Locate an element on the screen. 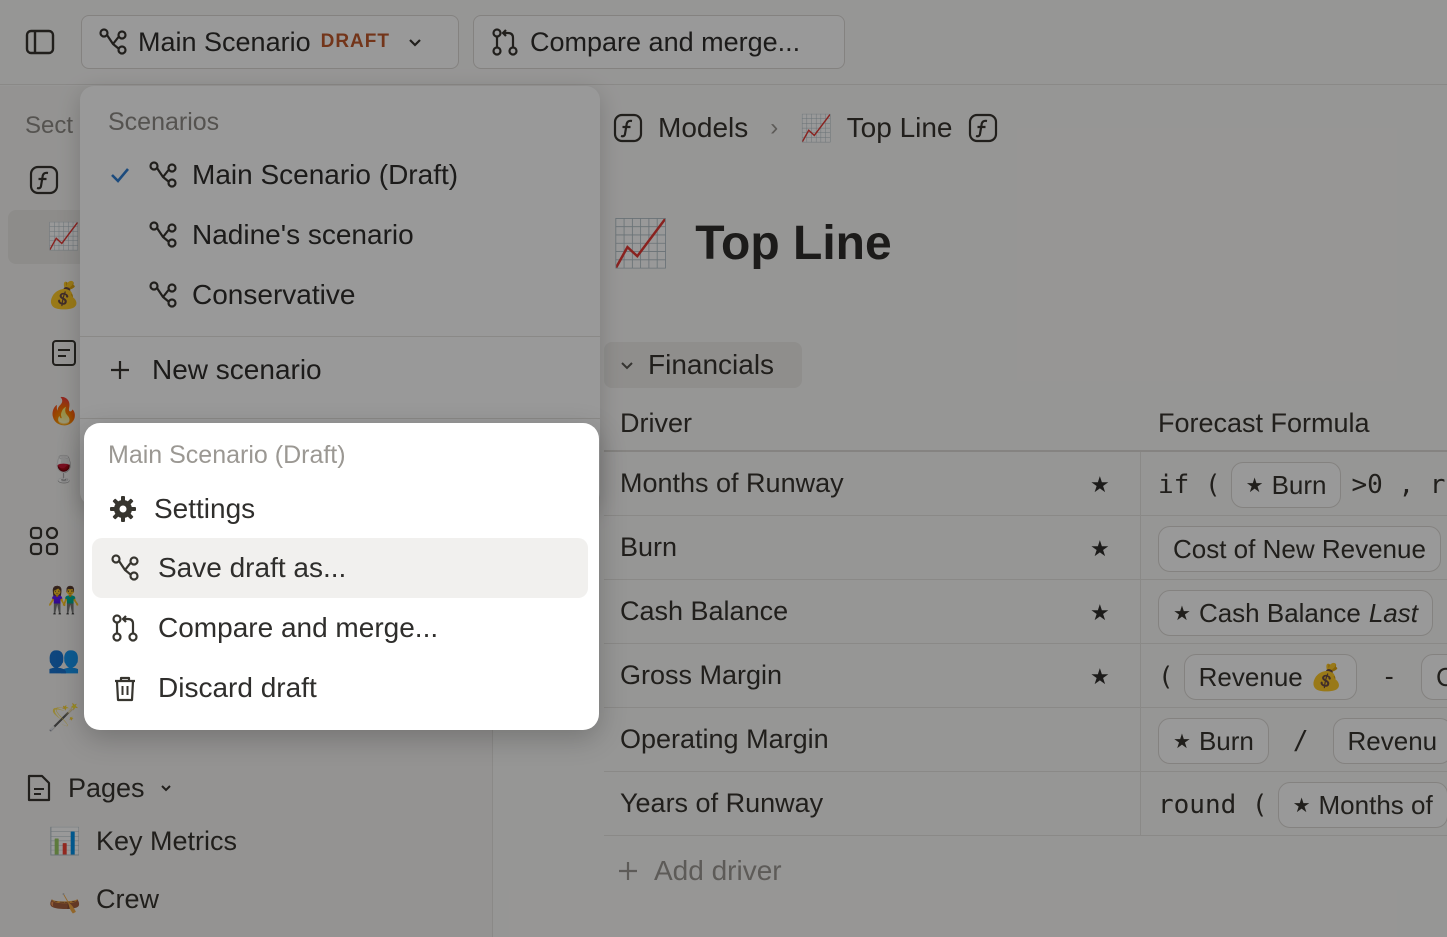  gear-icon is located at coordinates (123, 509).